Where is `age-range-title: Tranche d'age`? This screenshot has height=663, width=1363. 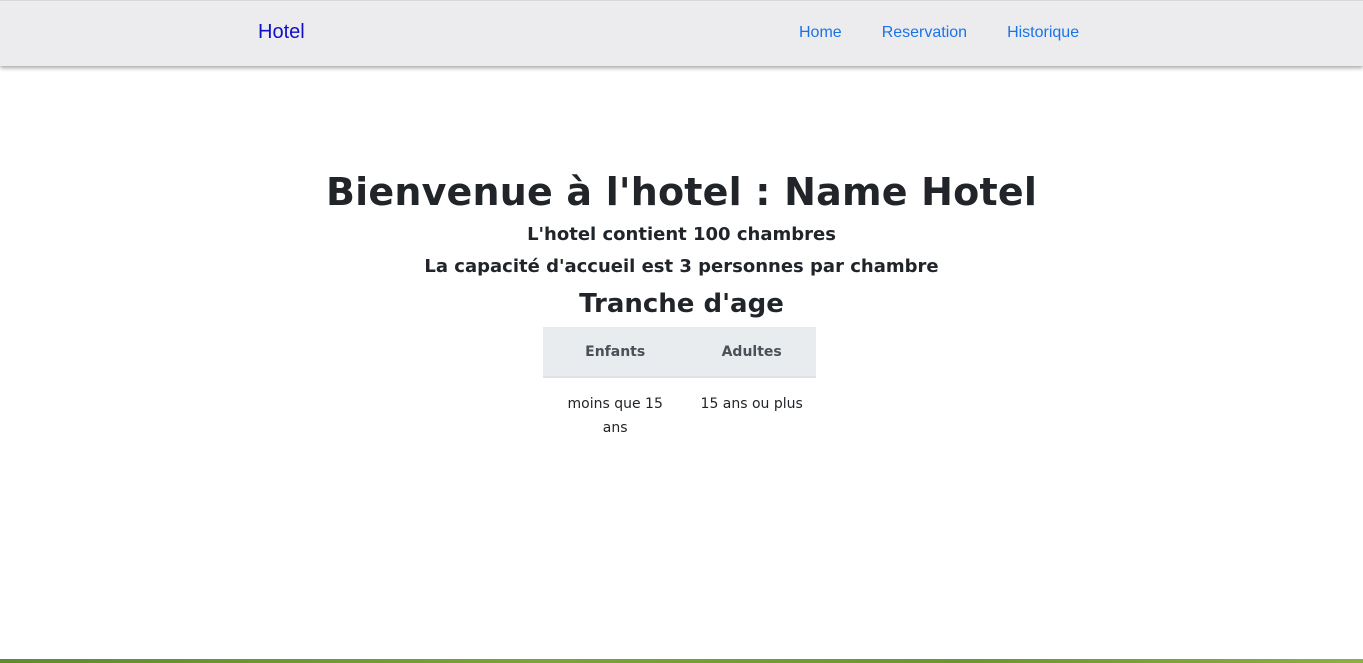 age-range-title: Tranche d'age is located at coordinates (681, 304).